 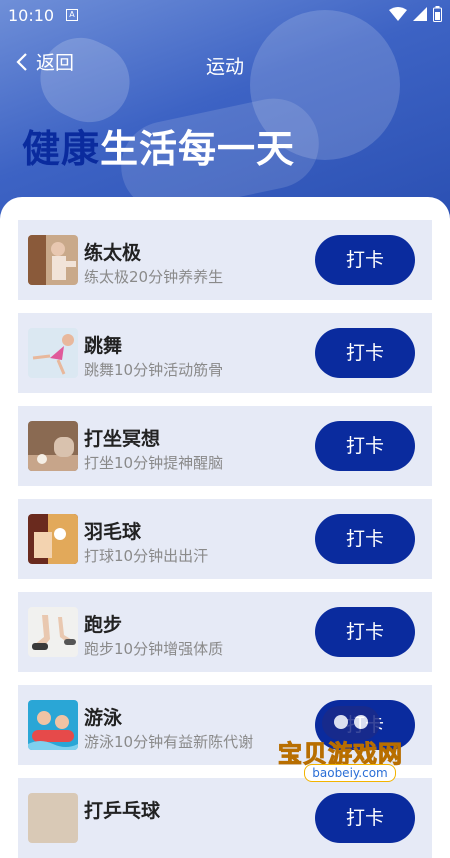 I want to click on activity-desc: 游泳10分钟有益新陈代谢, so click(x=169, y=742).